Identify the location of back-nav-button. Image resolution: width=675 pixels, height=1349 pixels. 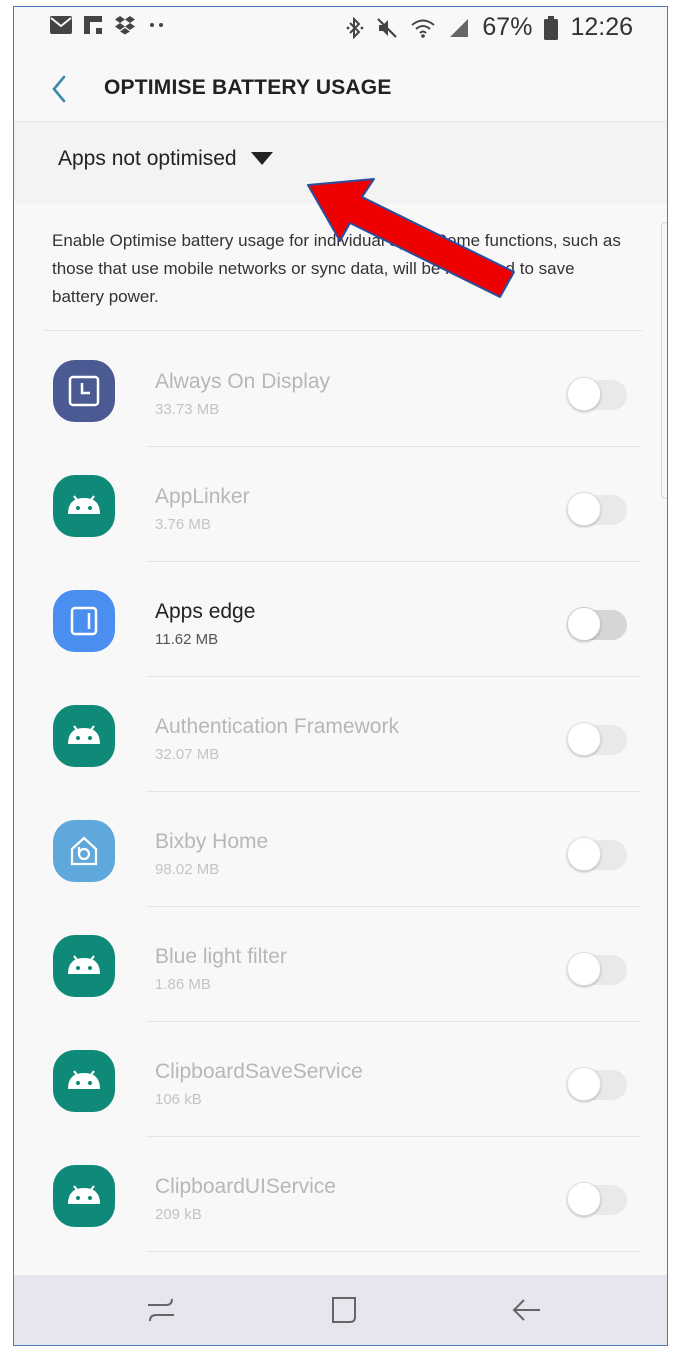
(527, 1310).